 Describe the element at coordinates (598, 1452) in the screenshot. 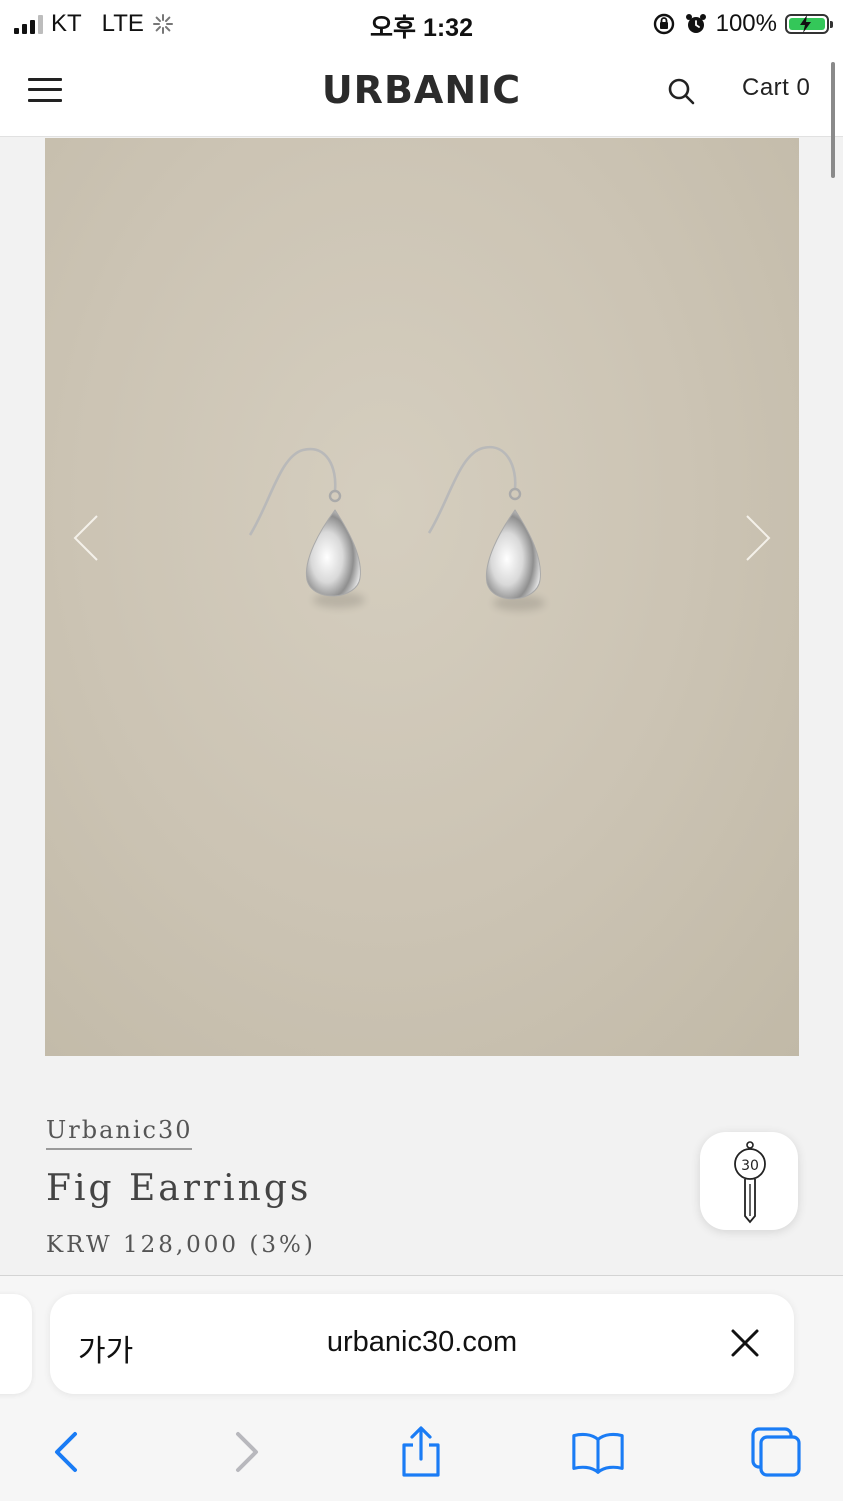

I see `bookmarks-icon` at that location.